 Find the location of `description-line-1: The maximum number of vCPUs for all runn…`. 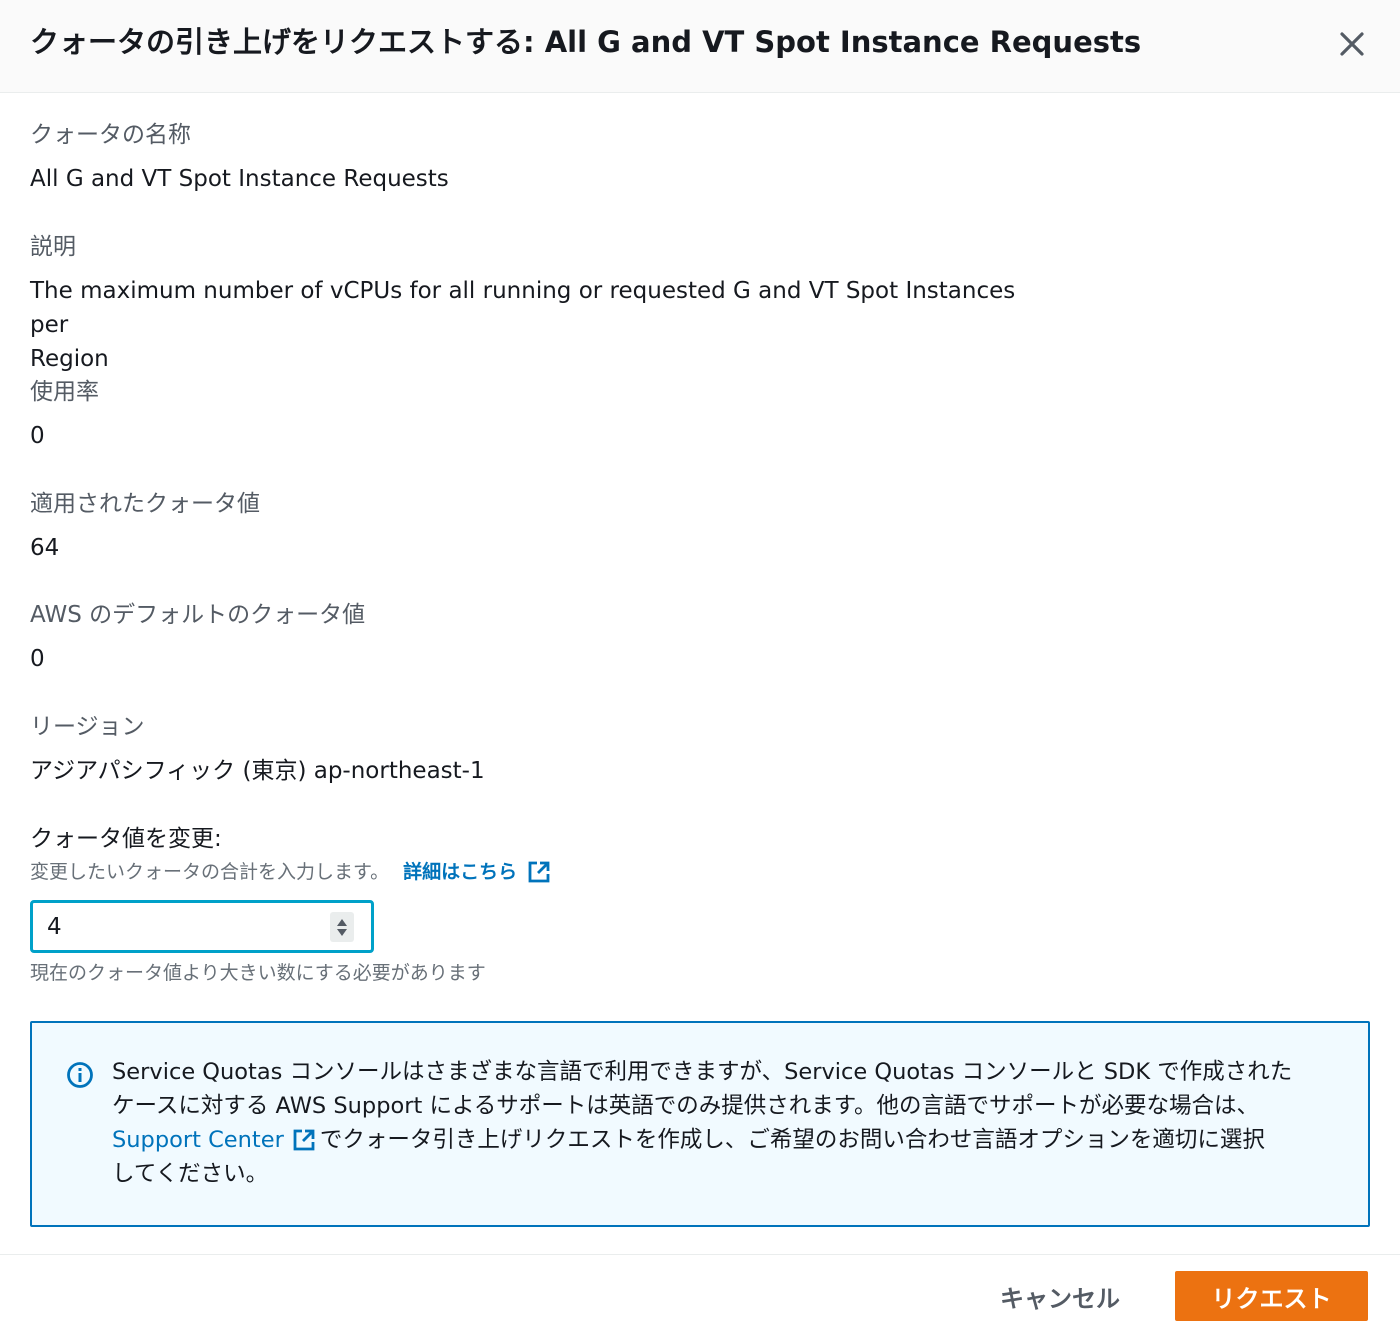

description-line-1: The maximum number of vCPUs for all runn… is located at coordinates (523, 308).